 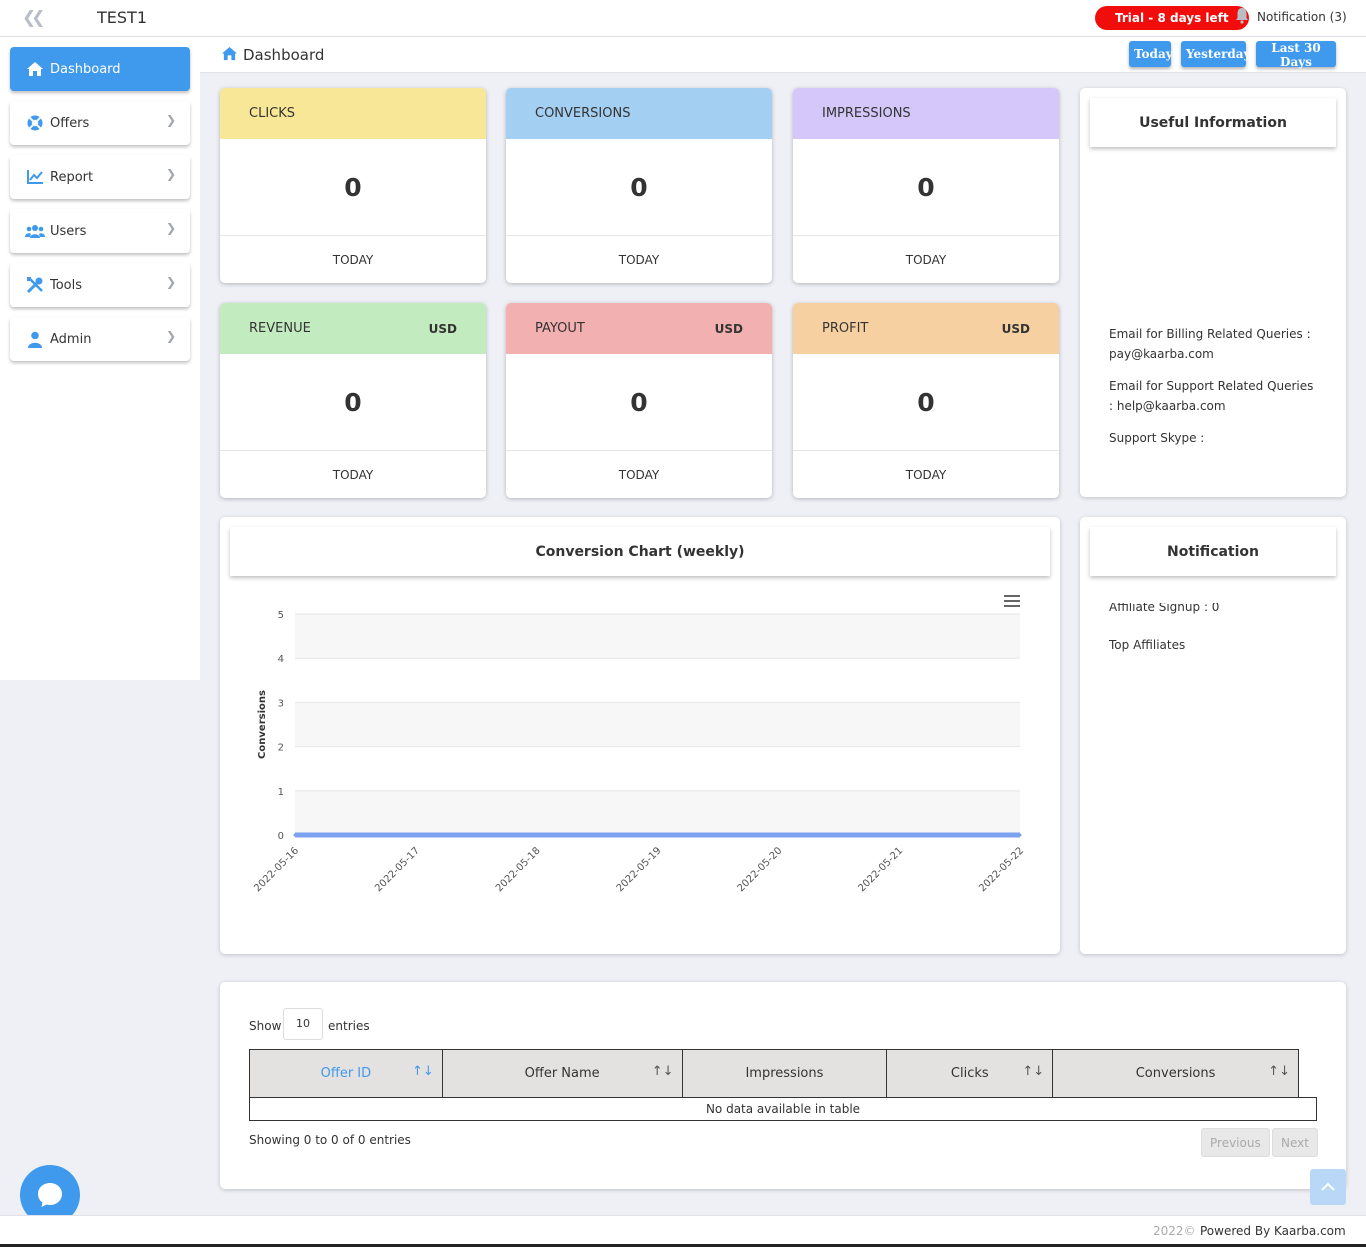 I want to click on support-email: : help@kaarba.com, so click(x=1167, y=406).